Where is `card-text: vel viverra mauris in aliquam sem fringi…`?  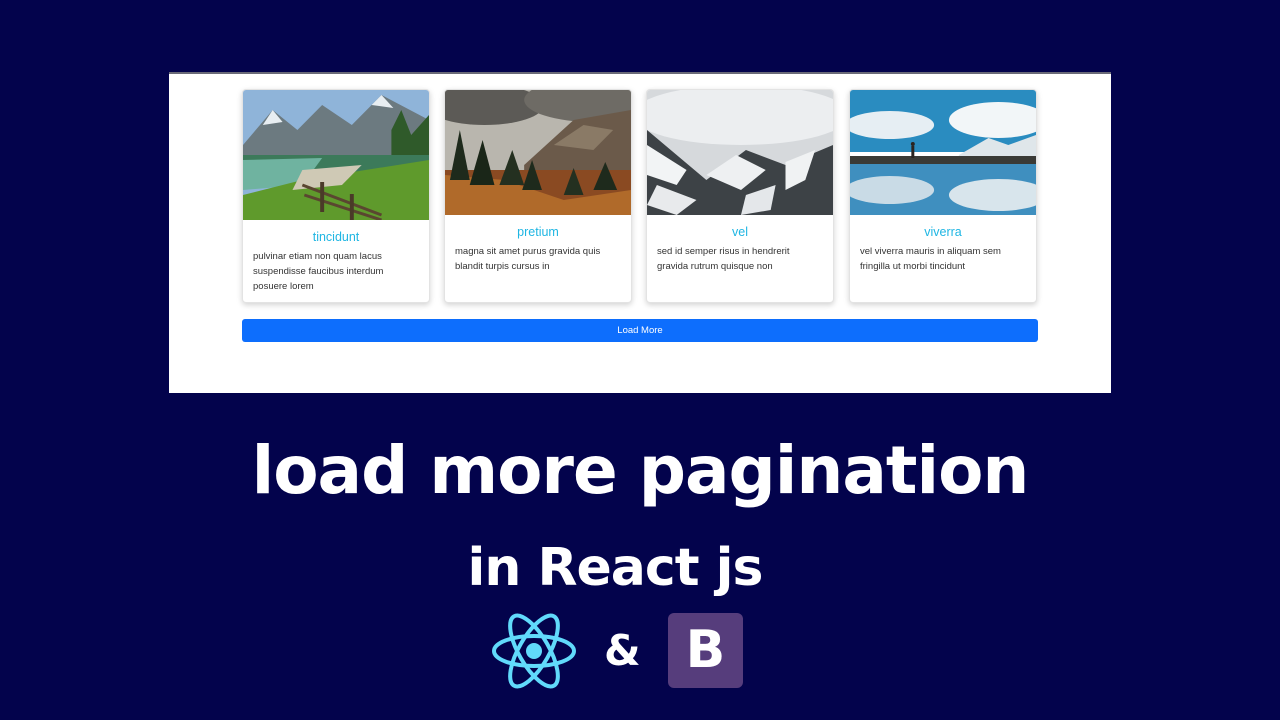 card-text: vel viverra mauris in aliquam sem fringi… is located at coordinates (930, 259).